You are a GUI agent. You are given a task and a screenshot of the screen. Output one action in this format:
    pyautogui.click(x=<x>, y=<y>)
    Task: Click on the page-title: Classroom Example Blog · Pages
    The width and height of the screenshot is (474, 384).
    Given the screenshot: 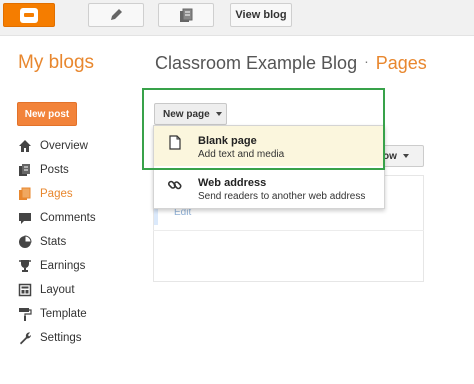 What is the action you would take?
    pyautogui.click(x=291, y=63)
    